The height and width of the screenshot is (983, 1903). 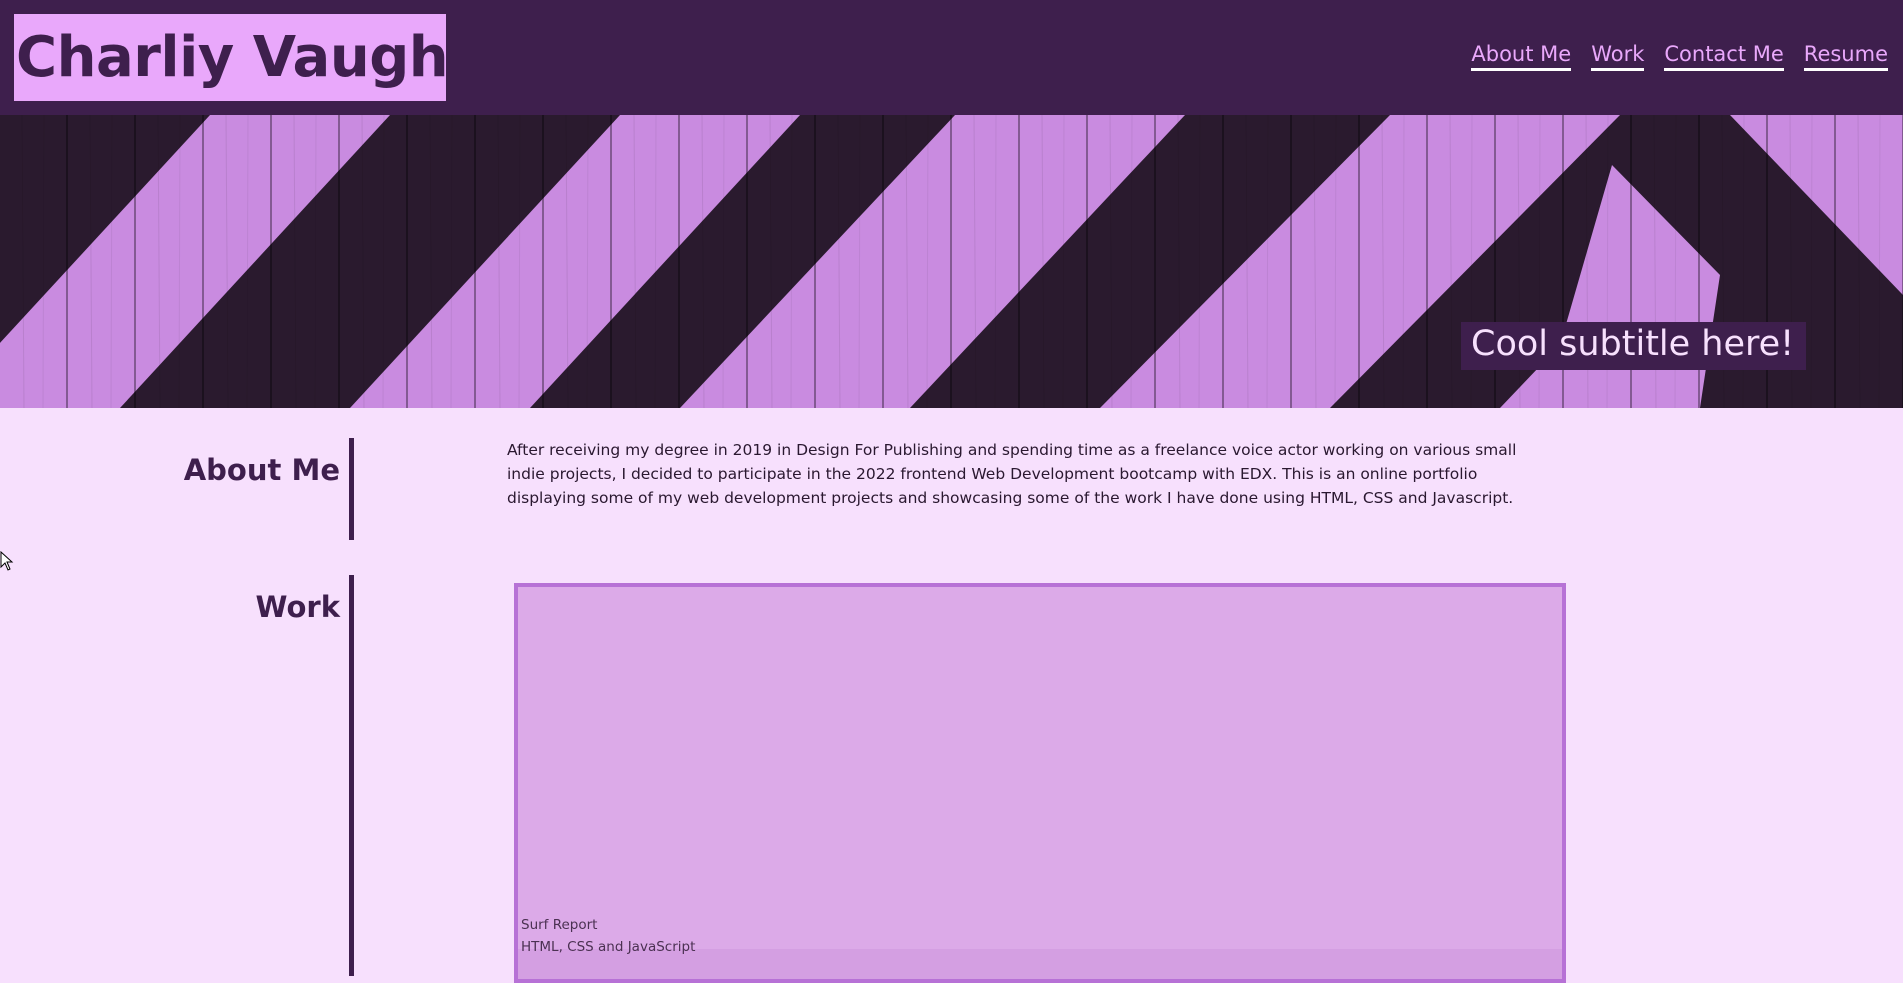 I want to click on work-divider, so click(x=351, y=775).